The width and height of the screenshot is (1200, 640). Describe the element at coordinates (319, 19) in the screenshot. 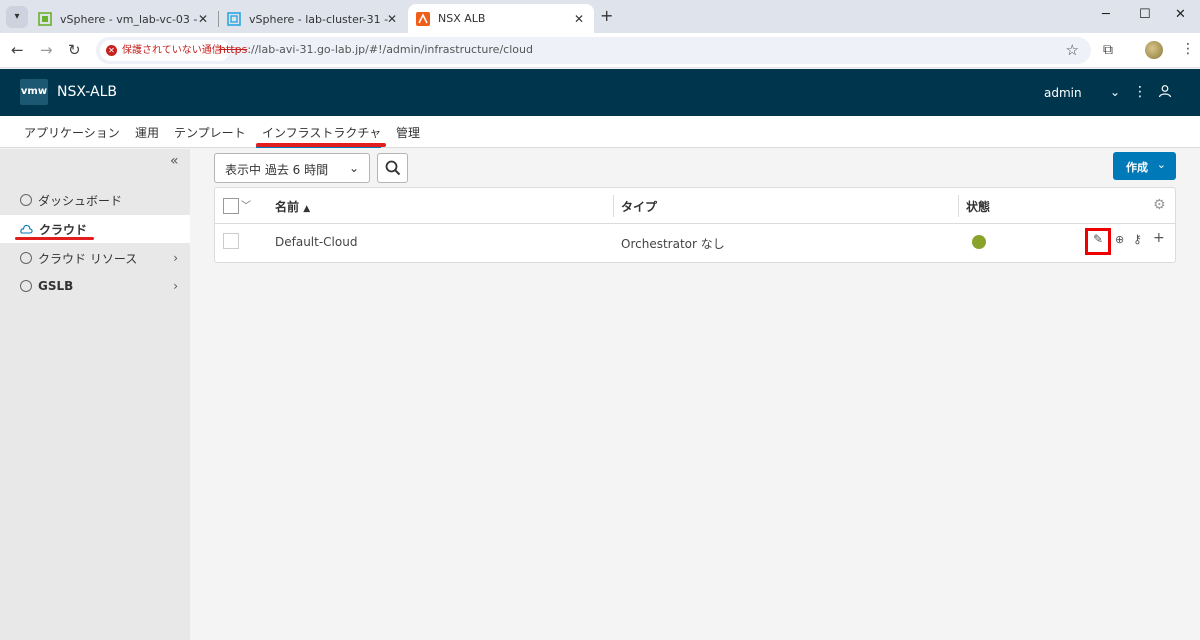

I see `tab-title: vSphere - lab-cluster-31 - 仮想` at that location.